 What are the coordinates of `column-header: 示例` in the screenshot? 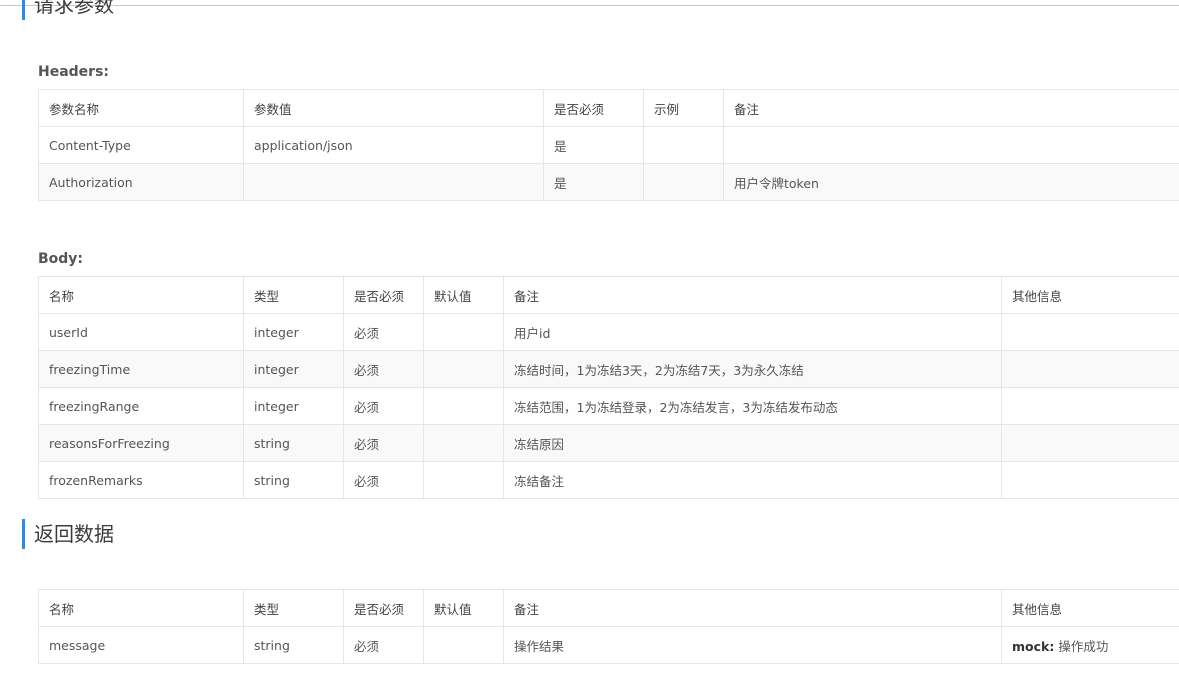 It's located at (683, 108).